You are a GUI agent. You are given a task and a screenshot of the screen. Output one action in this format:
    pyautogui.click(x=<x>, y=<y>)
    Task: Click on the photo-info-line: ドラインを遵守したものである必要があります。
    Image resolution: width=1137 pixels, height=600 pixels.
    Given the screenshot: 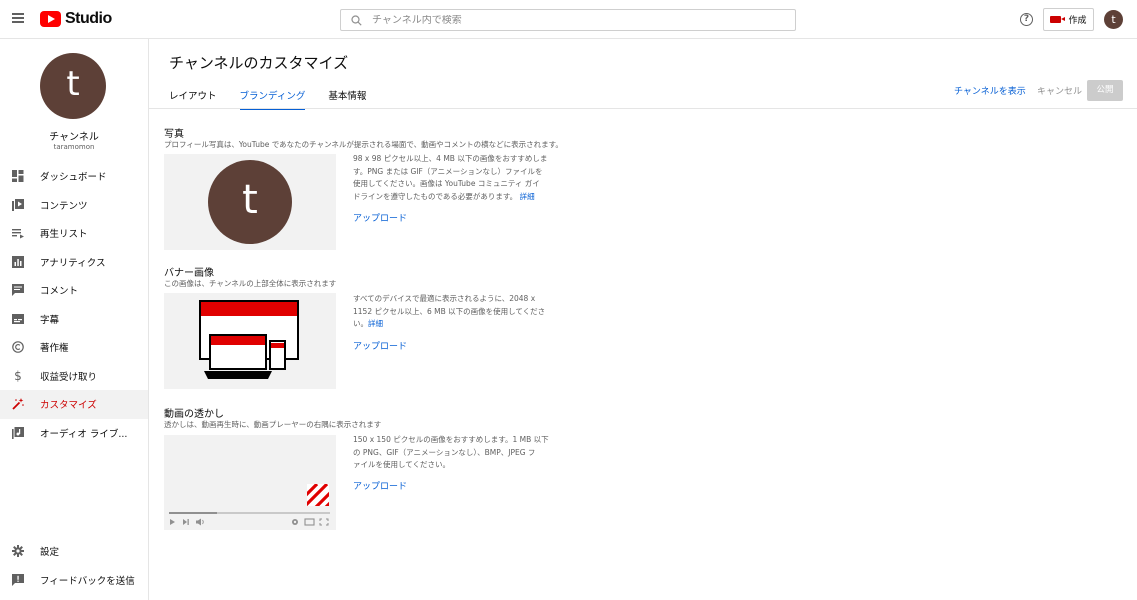 What is the action you would take?
    pyautogui.click(x=435, y=196)
    